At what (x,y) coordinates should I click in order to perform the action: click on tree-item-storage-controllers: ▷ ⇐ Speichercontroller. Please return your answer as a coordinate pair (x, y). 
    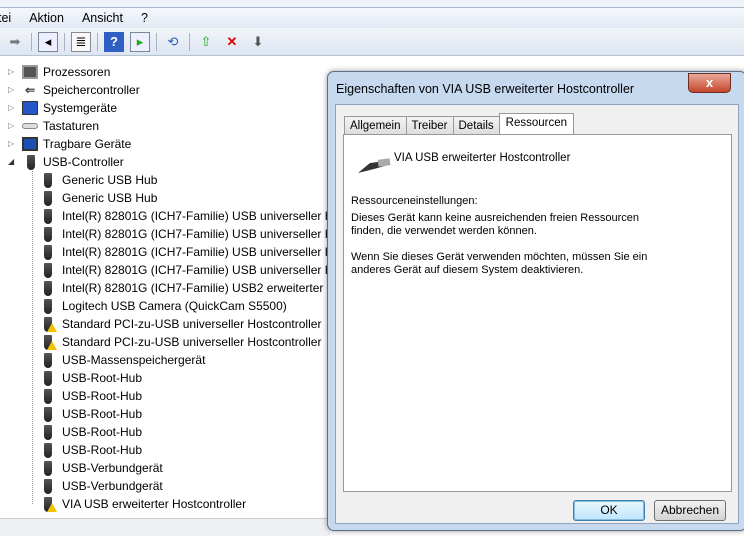
    Looking at the image, I should click on (165, 90).